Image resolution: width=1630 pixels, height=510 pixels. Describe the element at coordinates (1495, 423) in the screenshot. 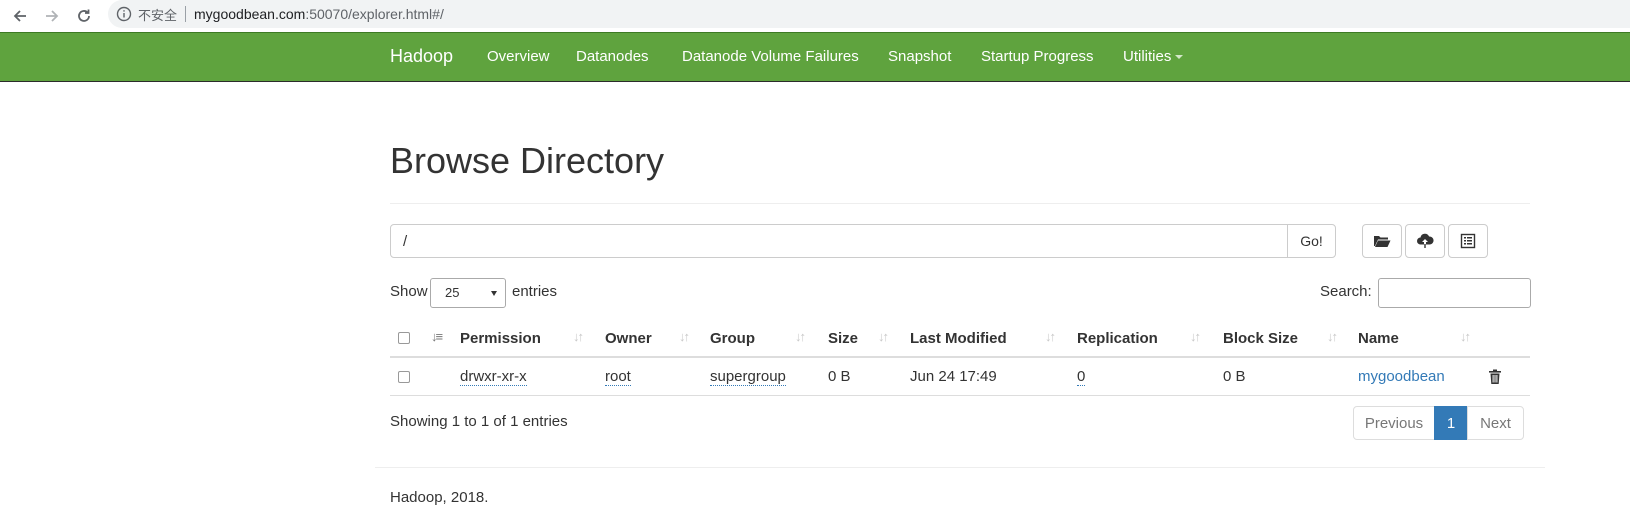

I see `next-page-button: Next` at that location.